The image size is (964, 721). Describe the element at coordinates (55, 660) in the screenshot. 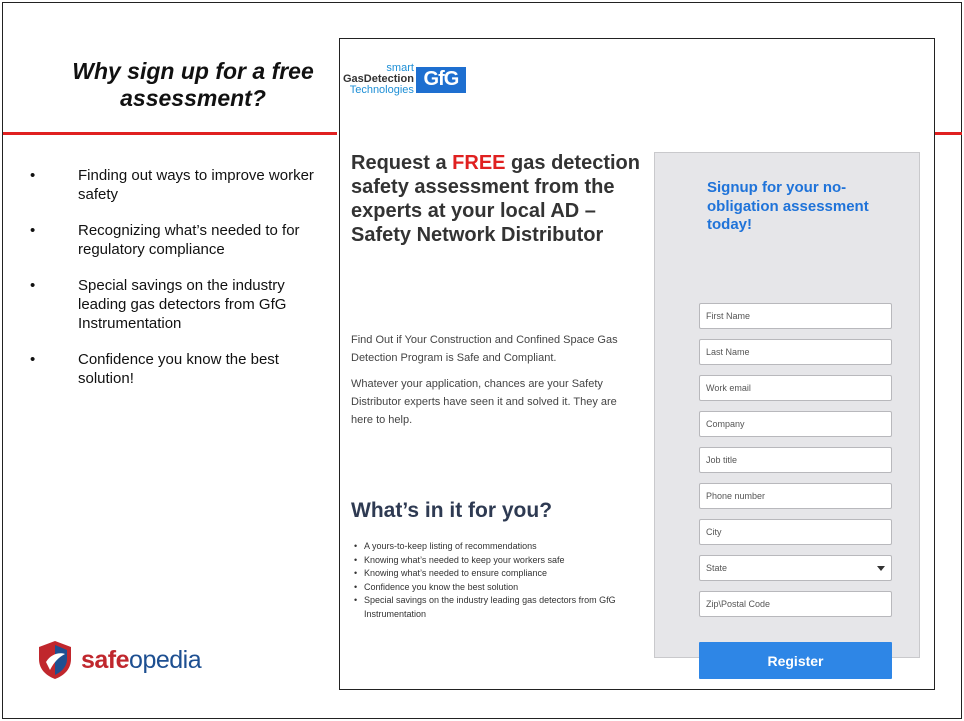

I see `shield-icon` at that location.